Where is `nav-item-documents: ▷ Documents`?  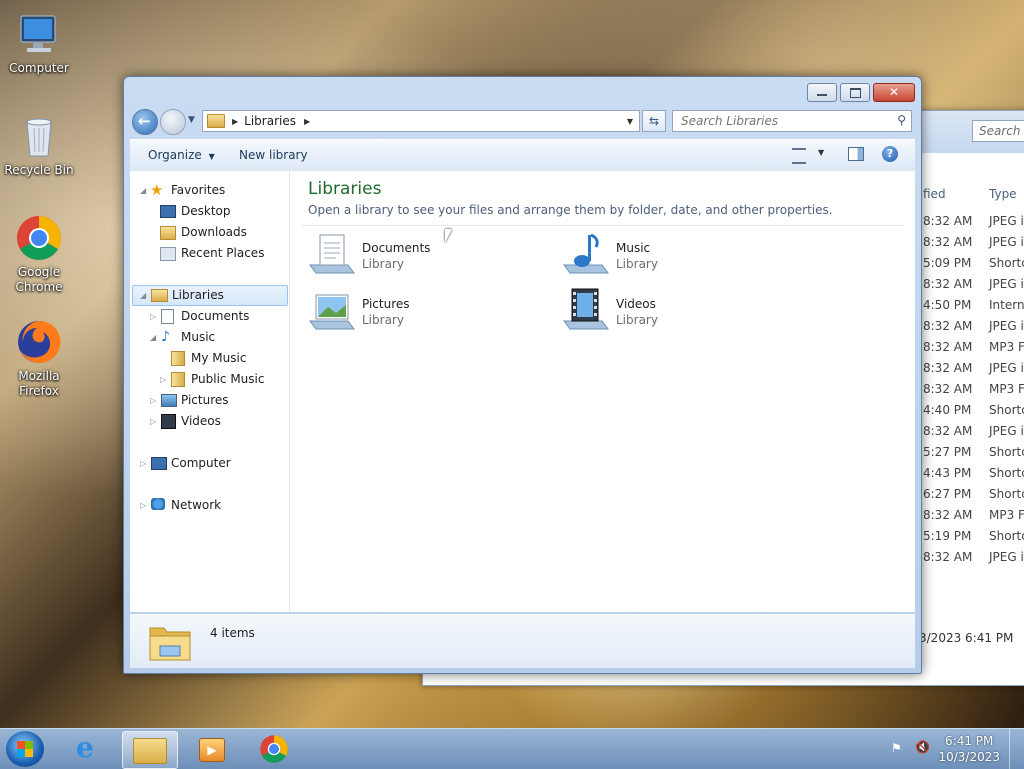
nav-item-documents: ▷ Documents is located at coordinates (209, 316).